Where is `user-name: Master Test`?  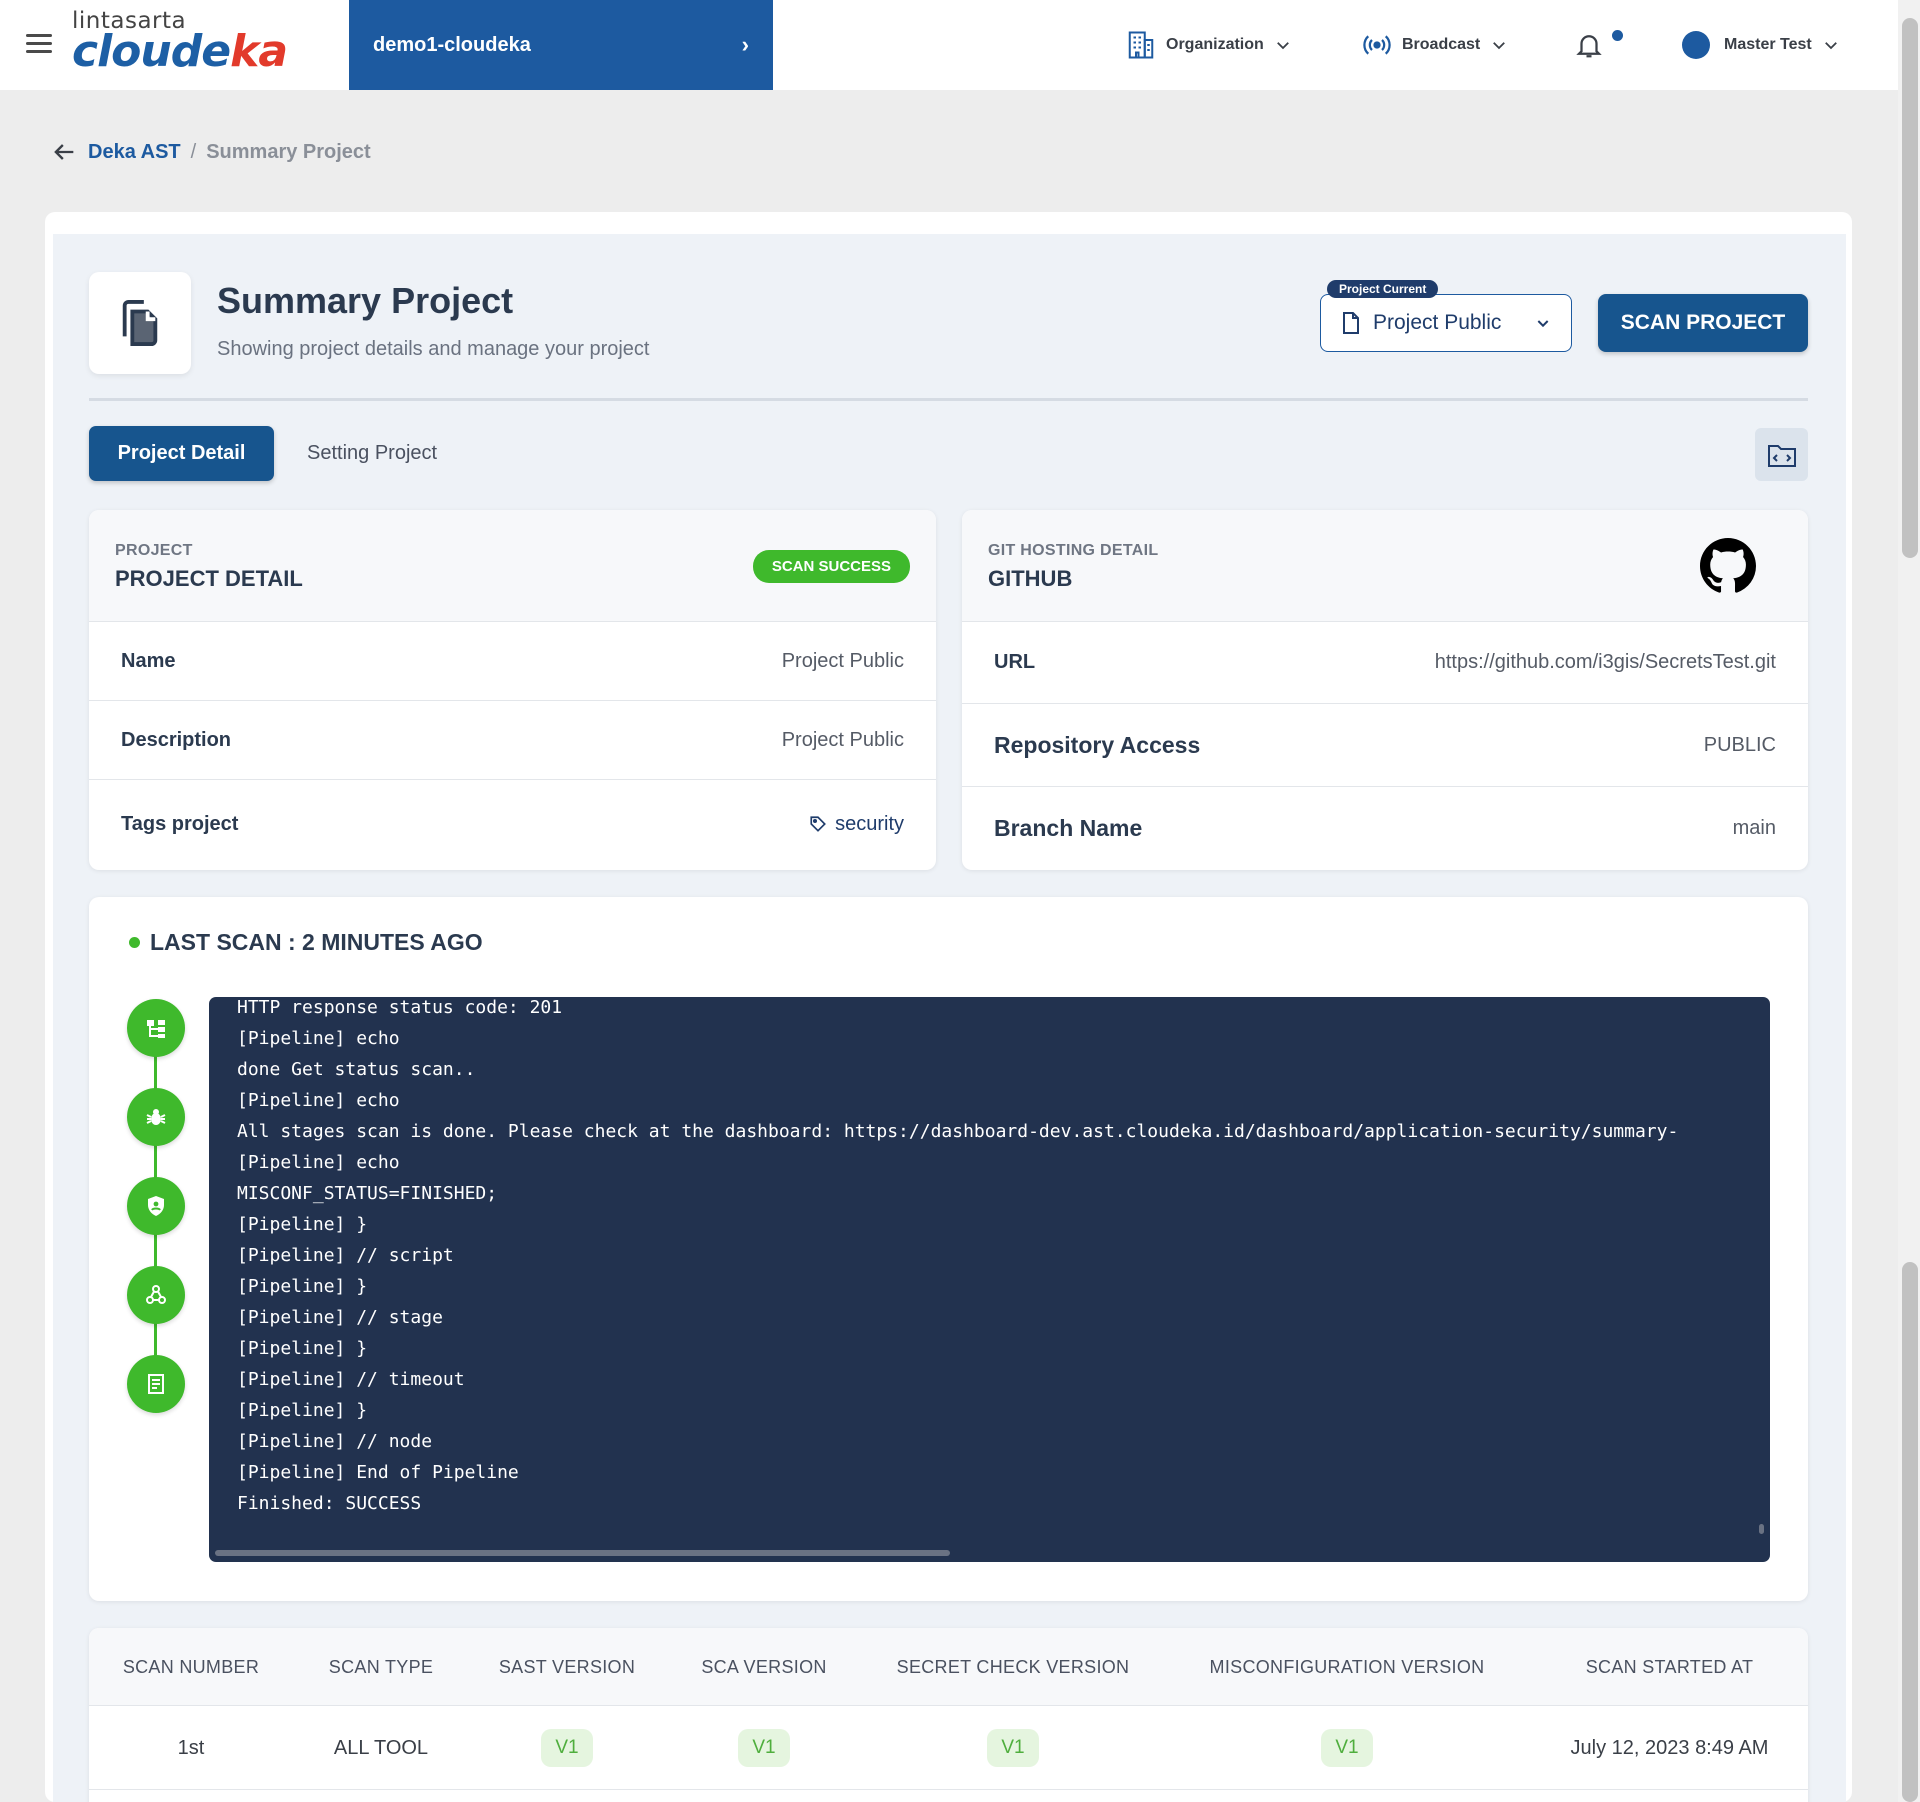
user-name: Master Test is located at coordinates (1768, 44).